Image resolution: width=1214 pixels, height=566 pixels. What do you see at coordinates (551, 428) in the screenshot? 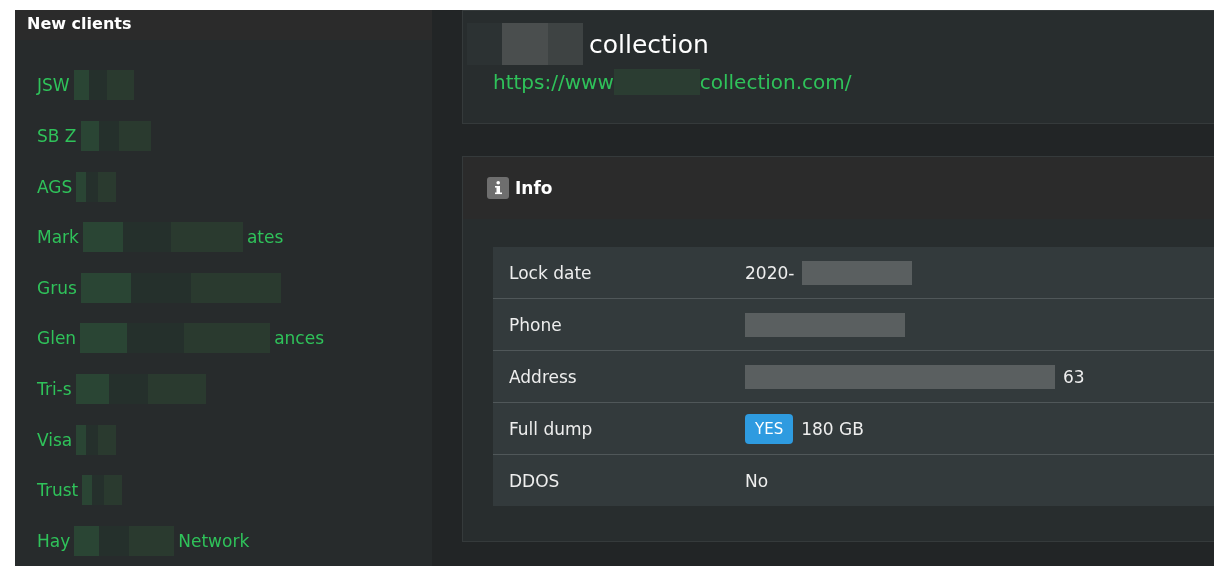
I see `row-label: Full dump` at bounding box center [551, 428].